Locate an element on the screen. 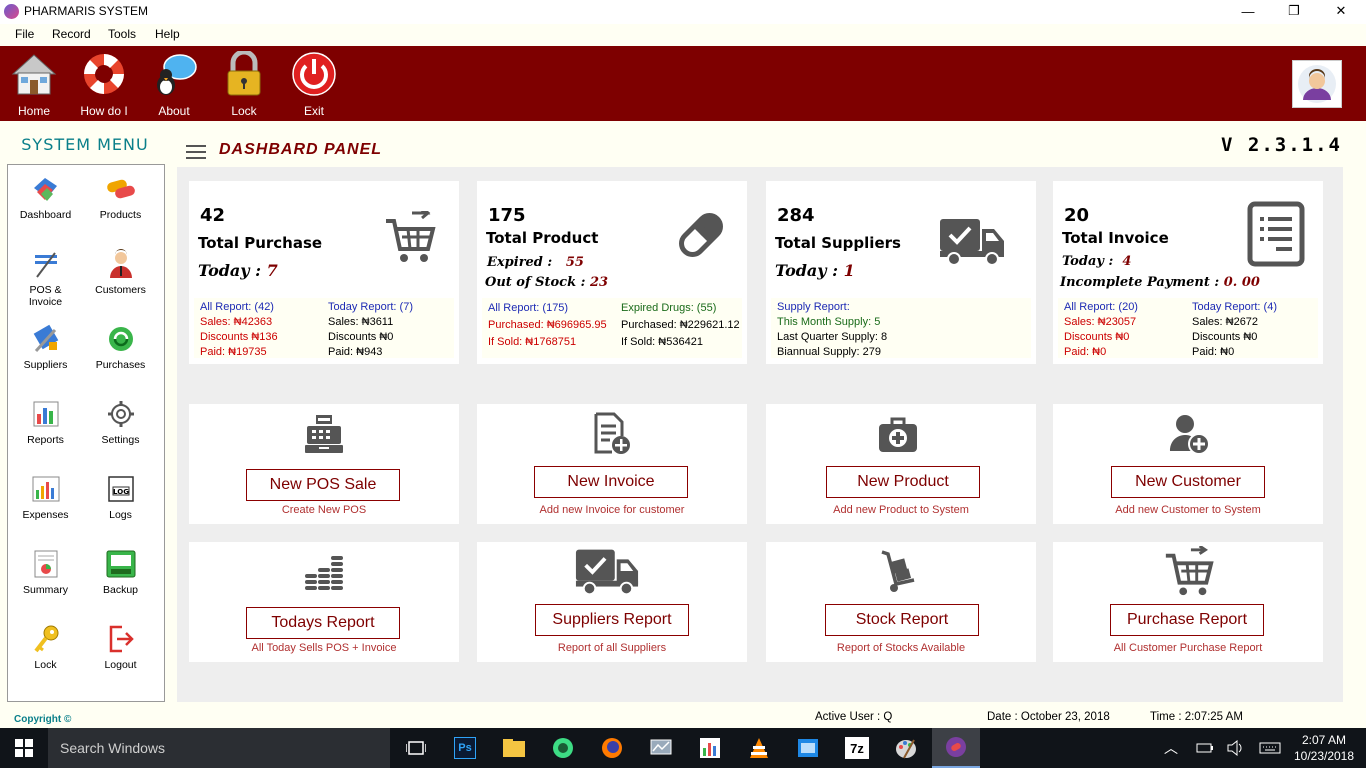  sidebar-item-reports: Reports is located at coordinates (45, 425).